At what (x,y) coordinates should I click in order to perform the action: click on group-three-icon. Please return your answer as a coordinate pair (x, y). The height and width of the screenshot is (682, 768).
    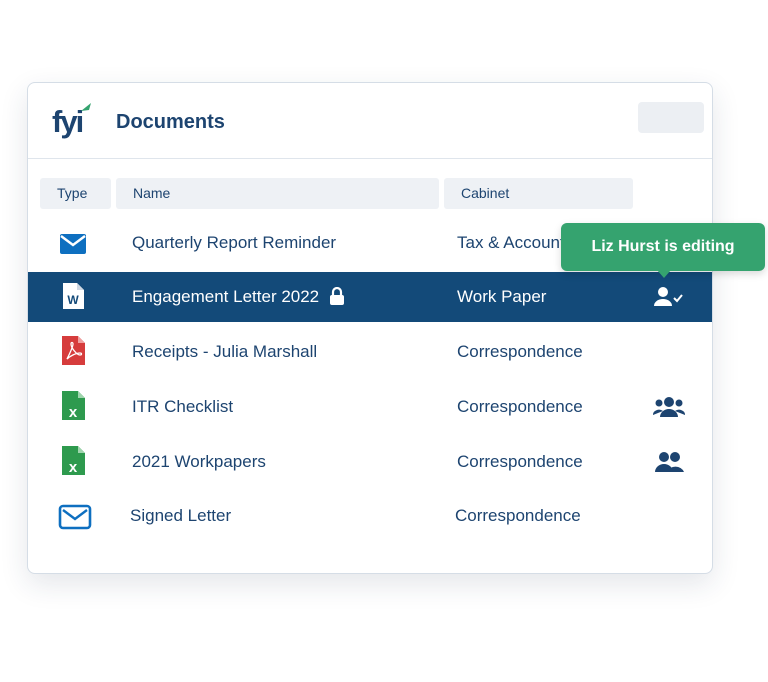
    Looking at the image, I should click on (669, 407).